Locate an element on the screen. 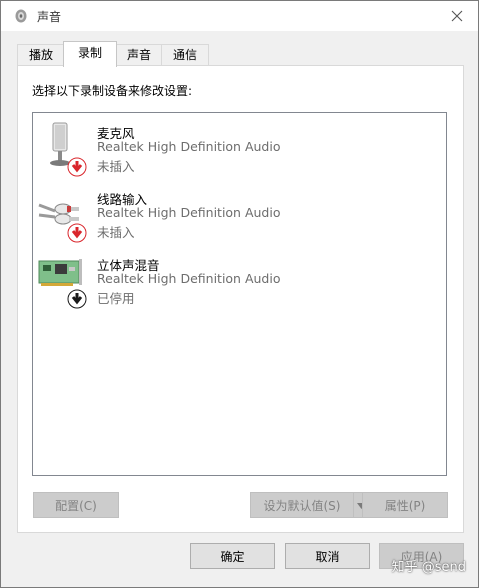  tab-sounds: 声音 is located at coordinates (139, 54).